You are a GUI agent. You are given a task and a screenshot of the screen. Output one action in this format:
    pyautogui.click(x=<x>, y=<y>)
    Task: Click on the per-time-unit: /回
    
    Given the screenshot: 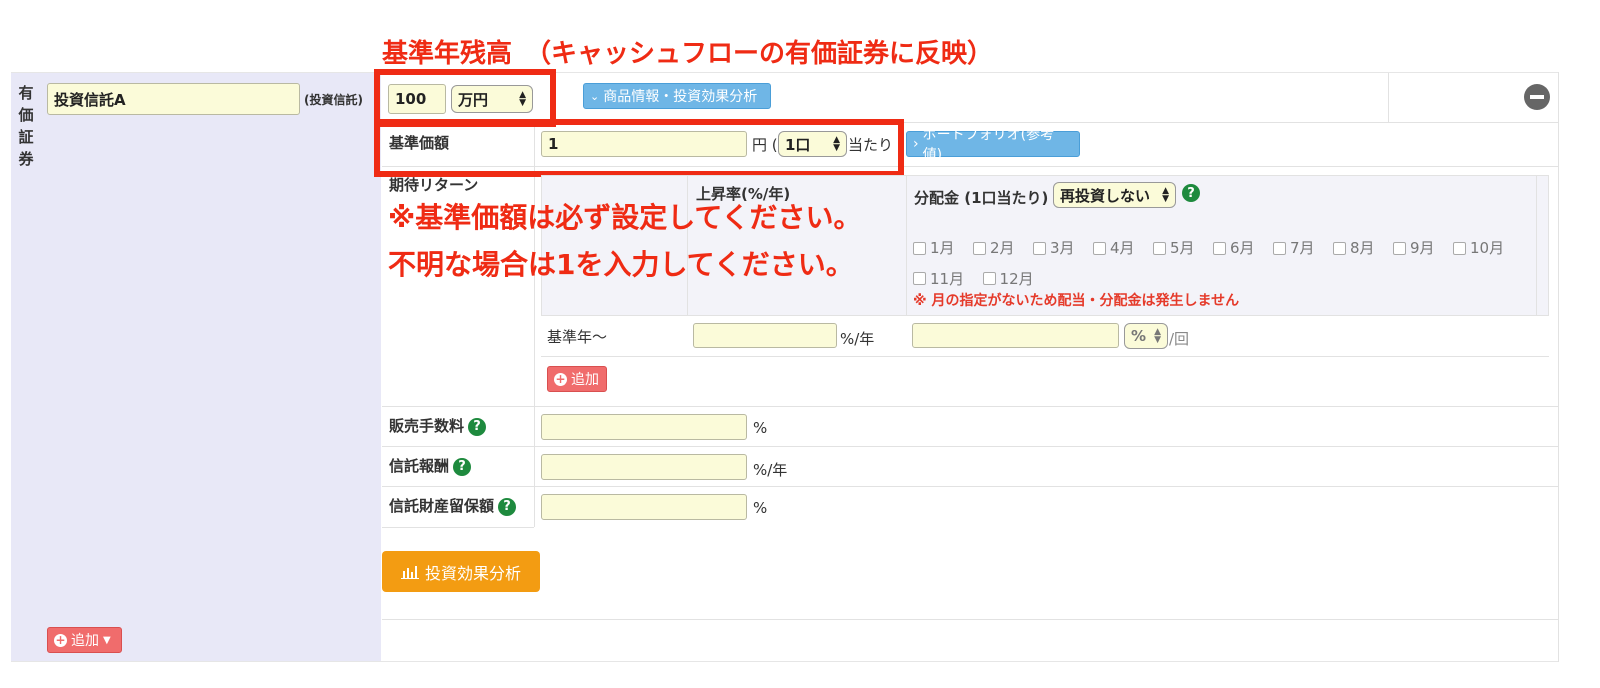 What is the action you would take?
    pyautogui.click(x=1179, y=339)
    